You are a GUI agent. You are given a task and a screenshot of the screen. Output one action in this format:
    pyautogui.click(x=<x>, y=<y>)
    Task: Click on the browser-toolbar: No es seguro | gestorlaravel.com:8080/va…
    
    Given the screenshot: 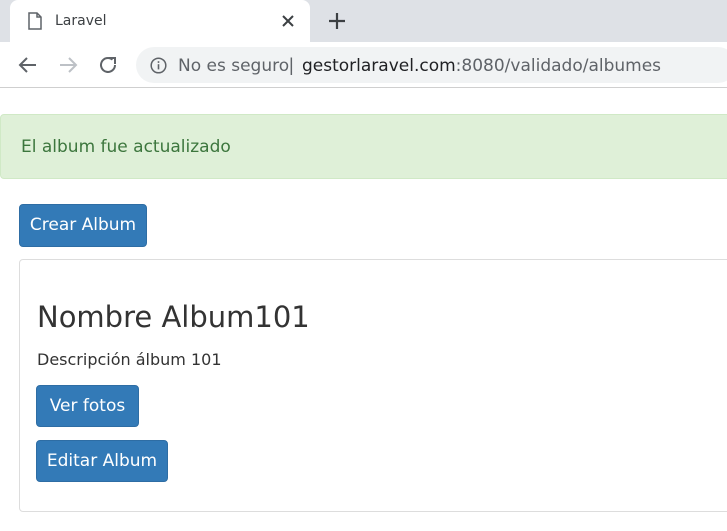 What is the action you would take?
    pyautogui.click(x=363, y=65)
    